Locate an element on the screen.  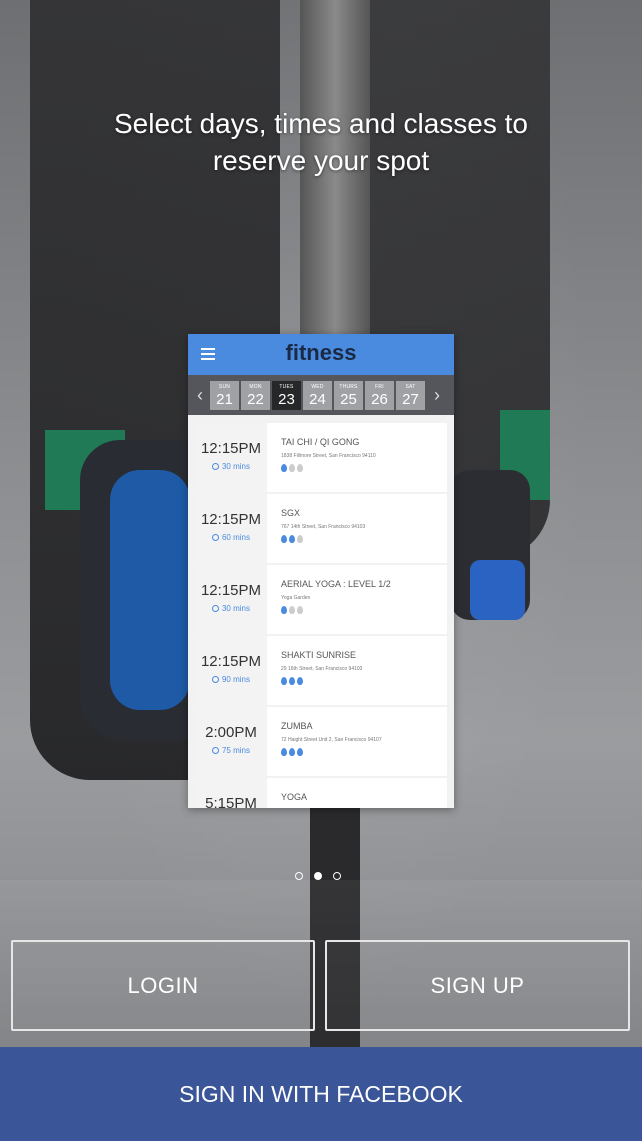
class-info: SGX 767 14th Street, San Francisco 94103 is located at coordinates (357, 528).